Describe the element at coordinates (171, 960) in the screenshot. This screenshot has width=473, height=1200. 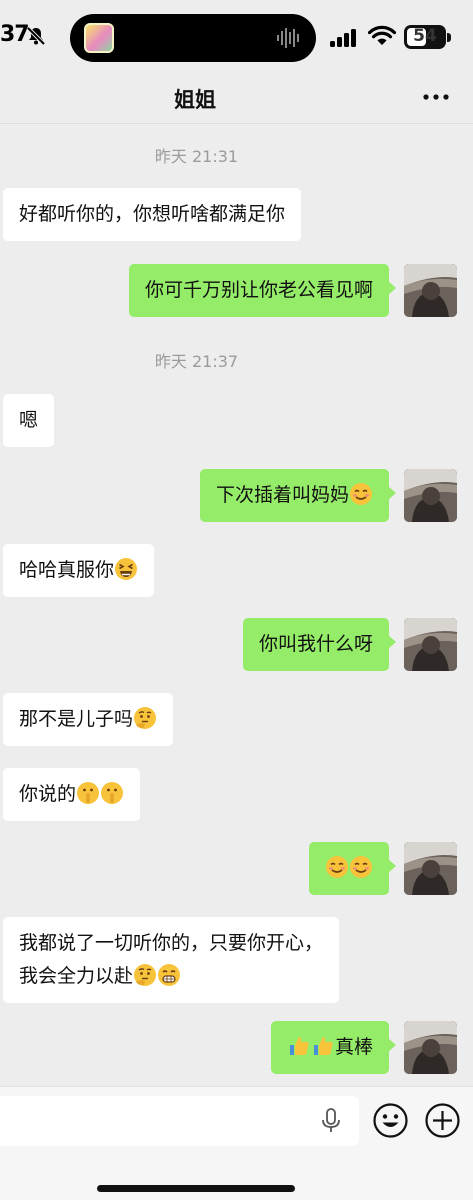
I see `message-bubble-incoming: 我都说了一切听你的，只要你开心， 我会全力以赴` at that location.